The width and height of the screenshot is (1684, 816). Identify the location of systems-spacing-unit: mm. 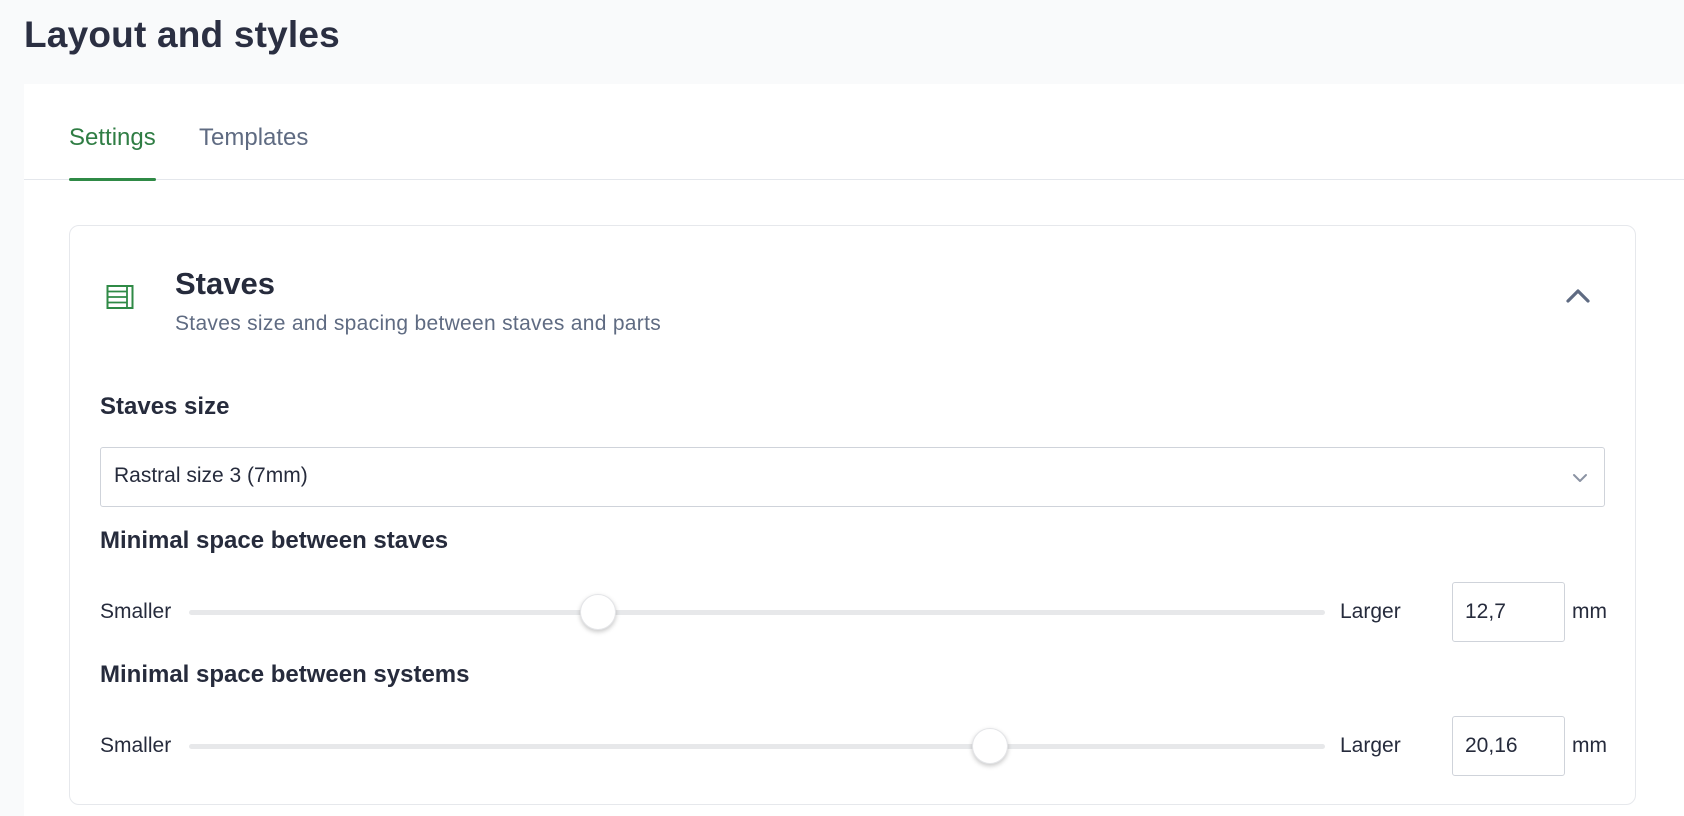
(1589, 745).